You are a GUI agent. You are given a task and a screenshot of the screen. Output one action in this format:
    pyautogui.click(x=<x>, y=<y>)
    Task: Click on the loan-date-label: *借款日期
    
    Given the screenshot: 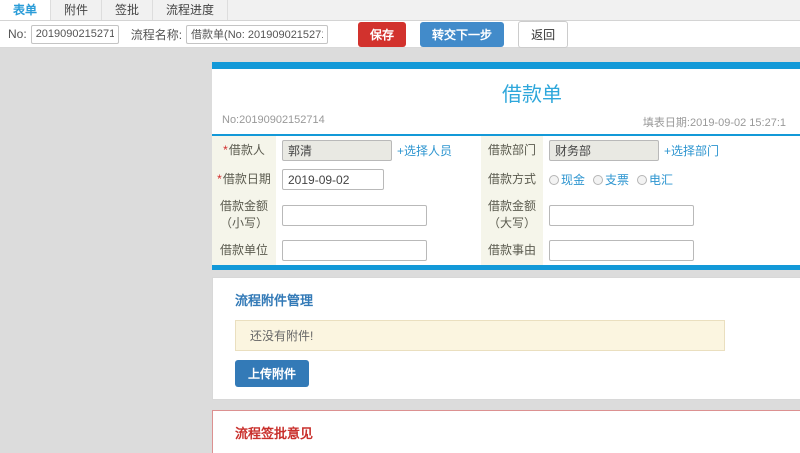 What is the action you would take?
    pyautogui.click(x=244, y=179)
    